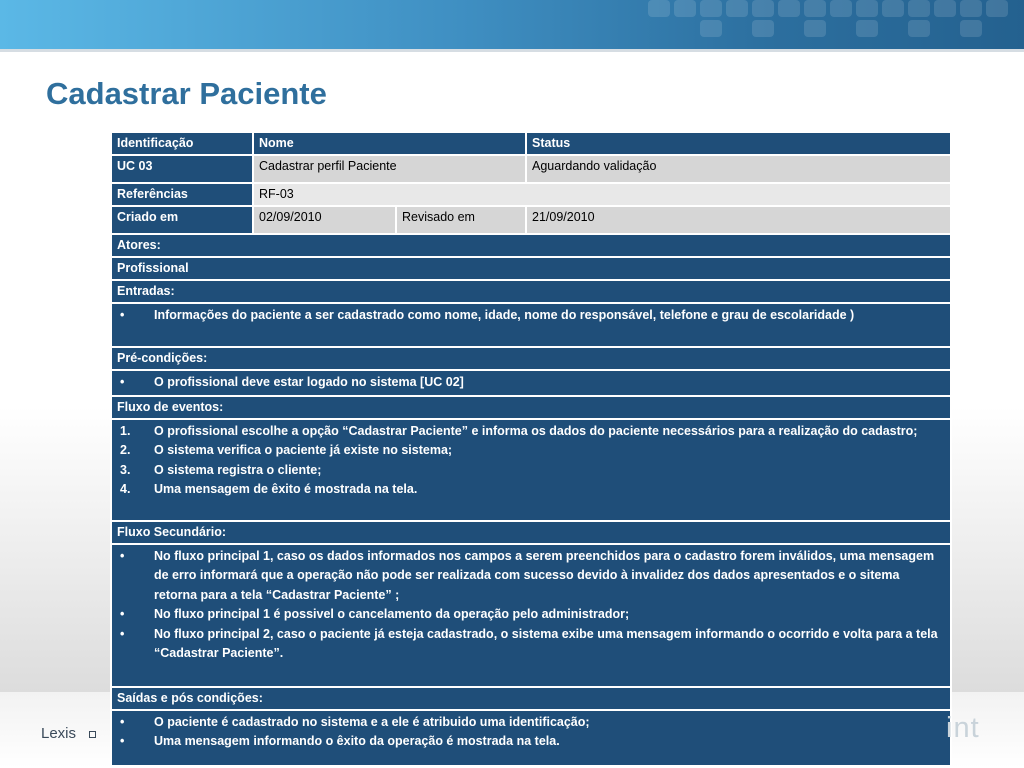 The image size is (1024, 768). What do you see at coordinates (125, 489) in the screenshot?
I see `step-number: 4.` at bounding box center [125, 489].